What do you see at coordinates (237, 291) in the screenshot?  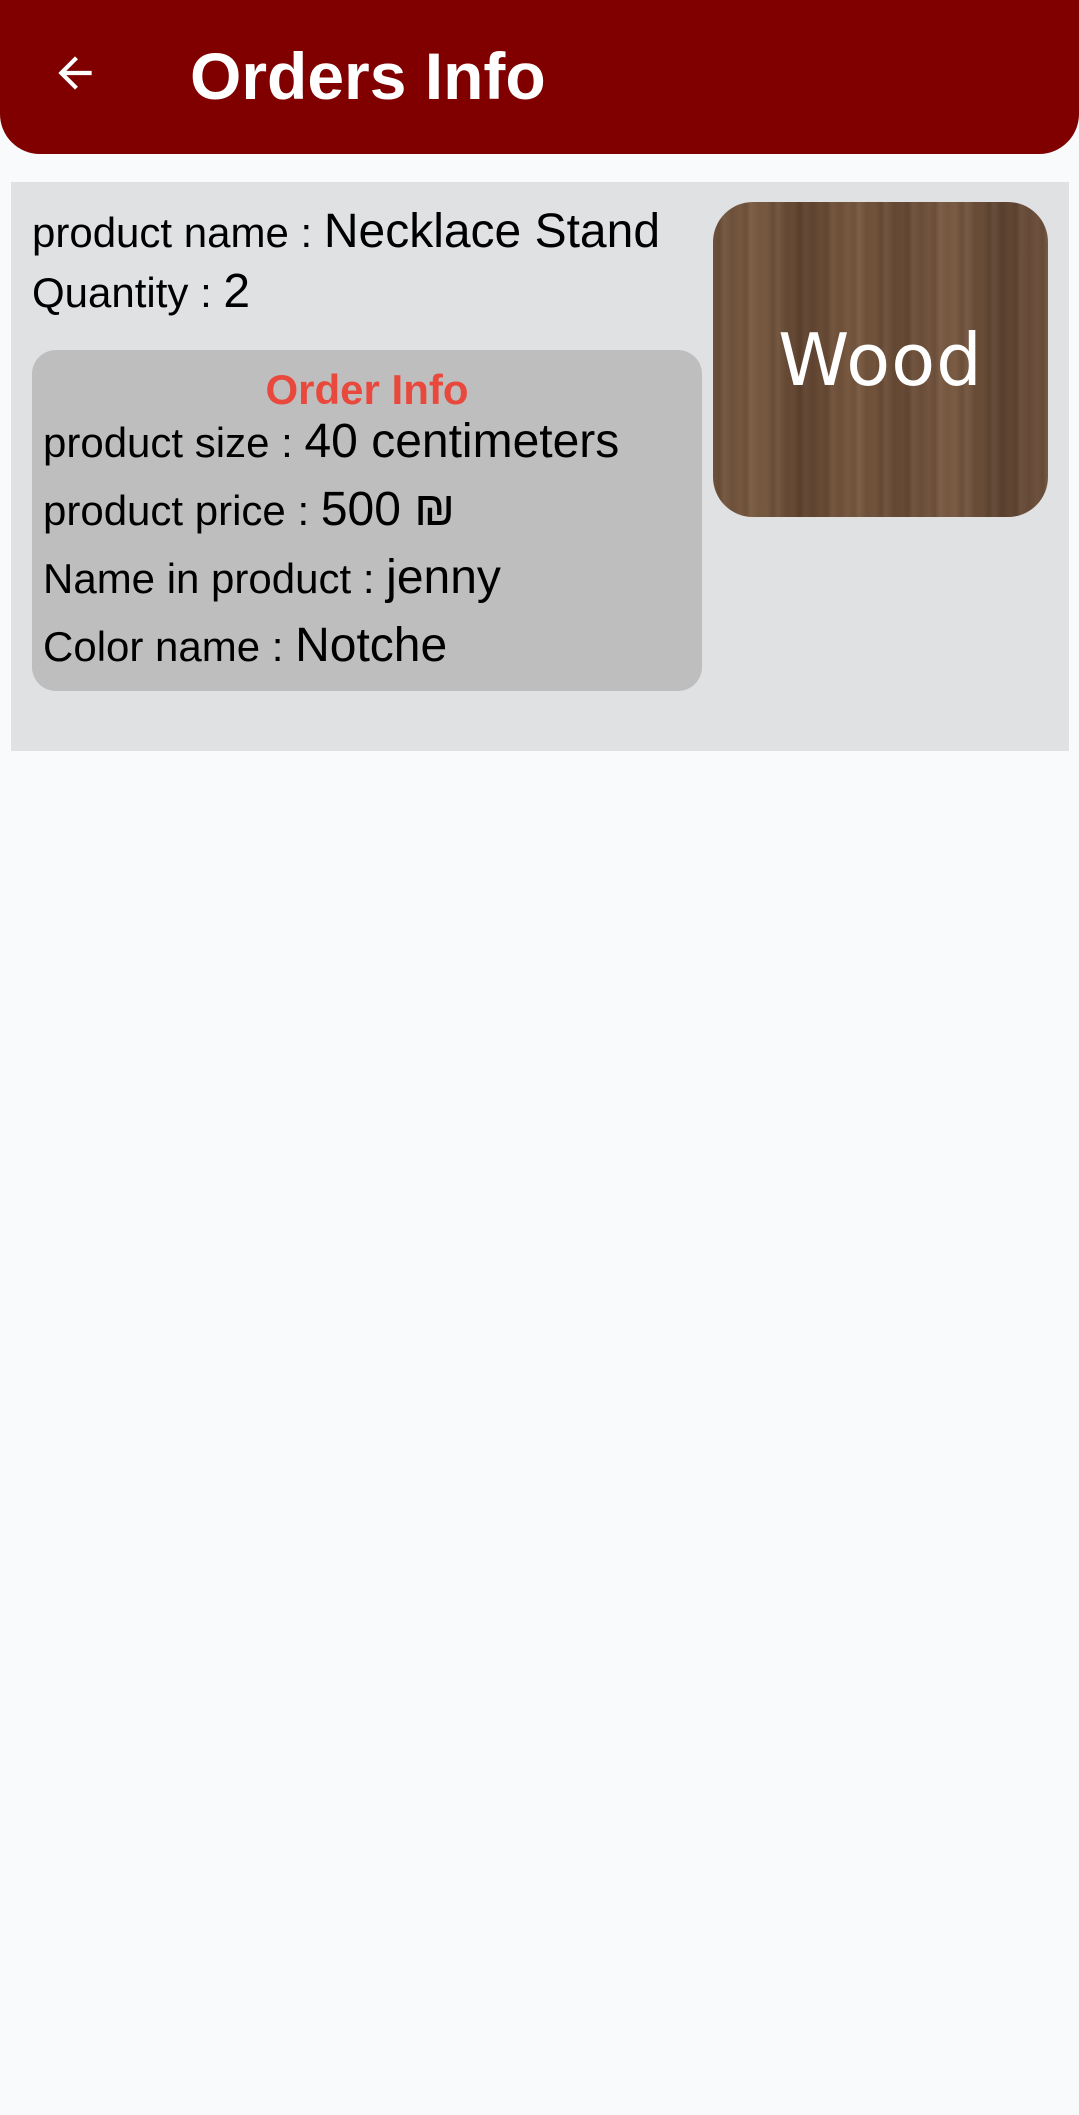 I see `quantity-value: 2` at bounding box center [237, 291].